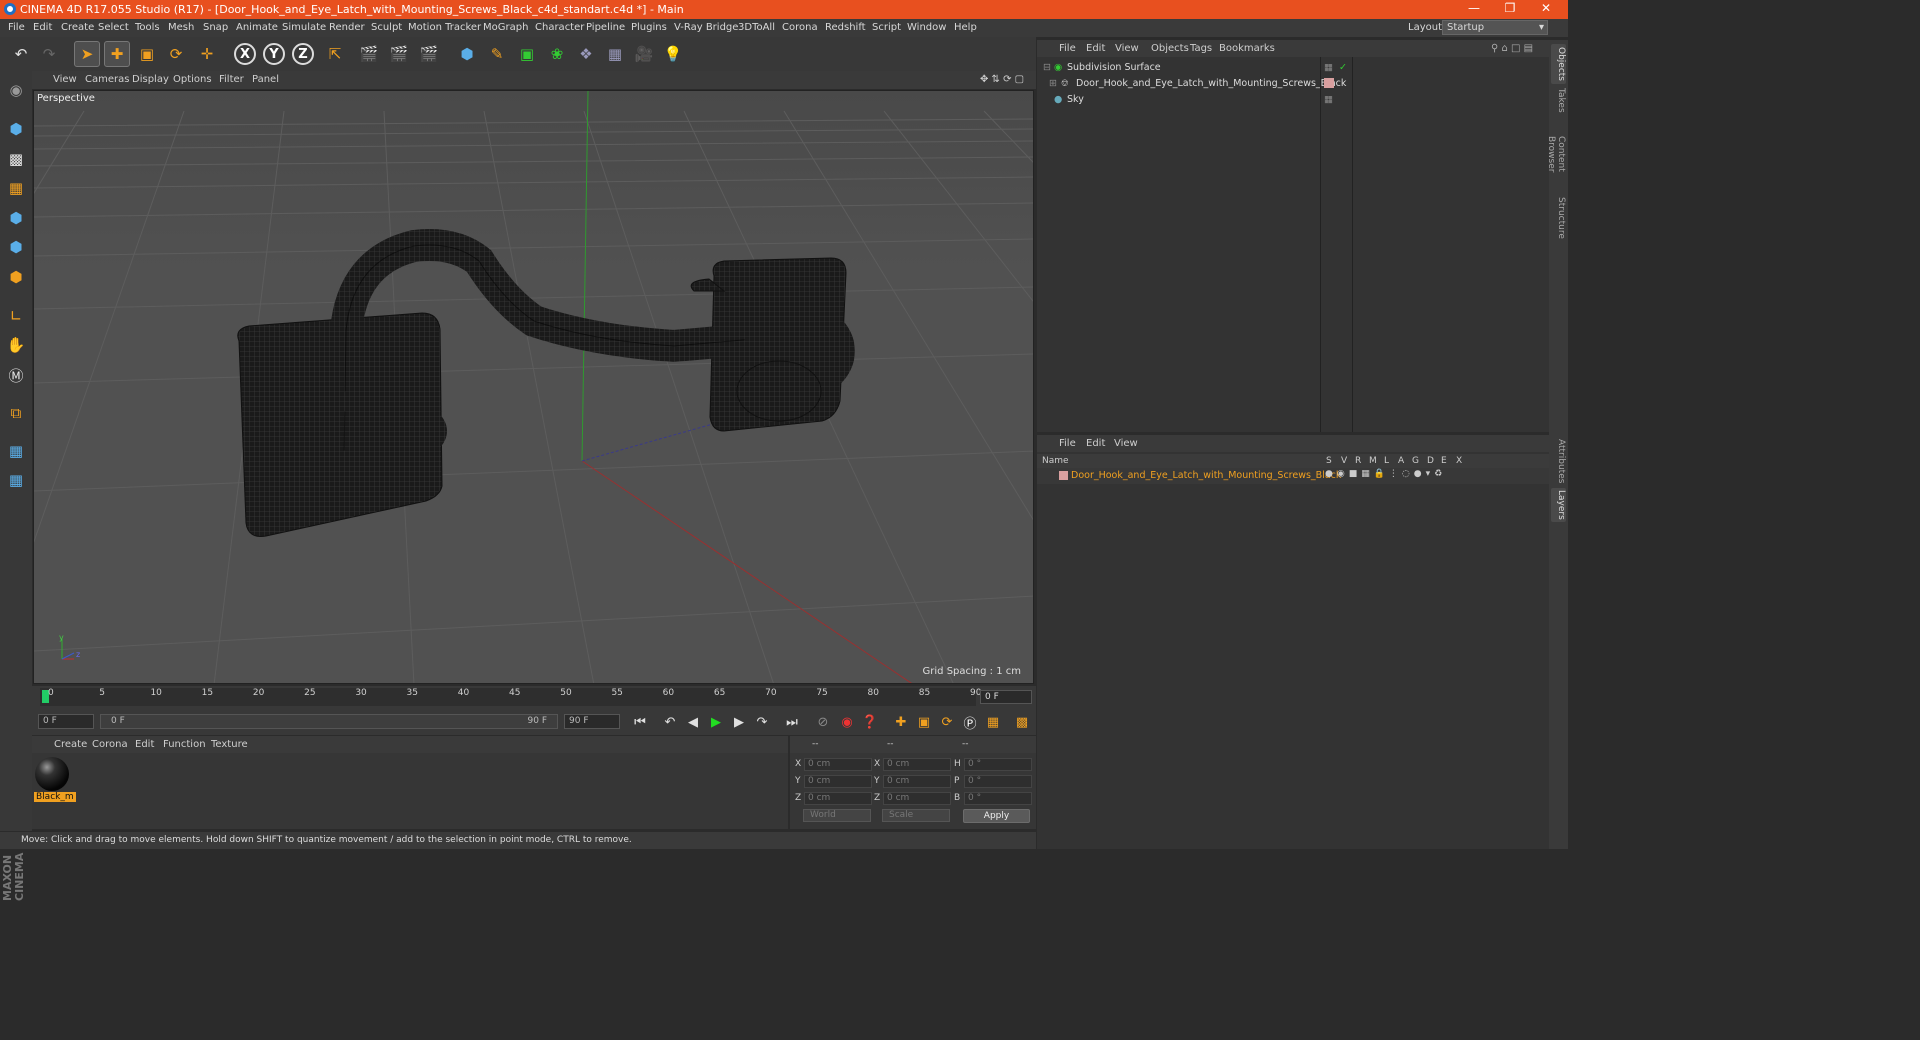 This screenshot has height=1040, width=1920. I want to click on workplane-lock-icon: ▦, so click(16, 451).